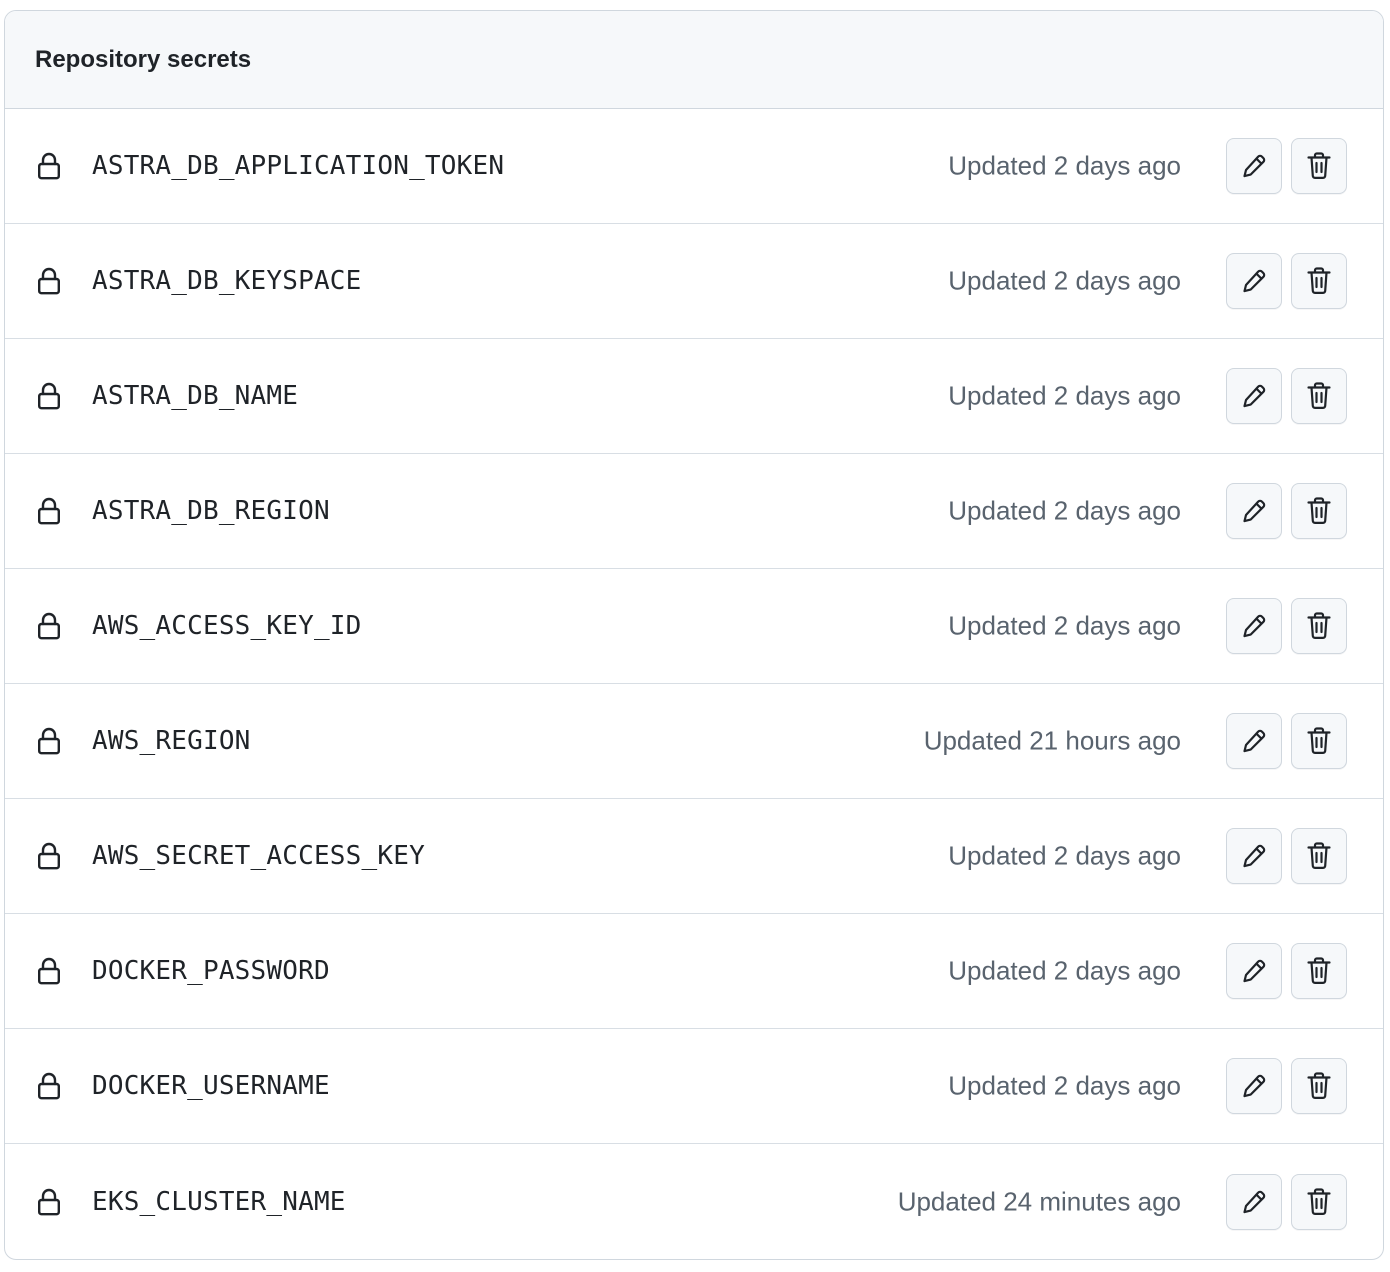 Image resolution: width=1390 pixels, height=1272 pixels. I want to click on secret-name: ASTRA_DB_APPLICATION_TOKEN, so click(298, 166).